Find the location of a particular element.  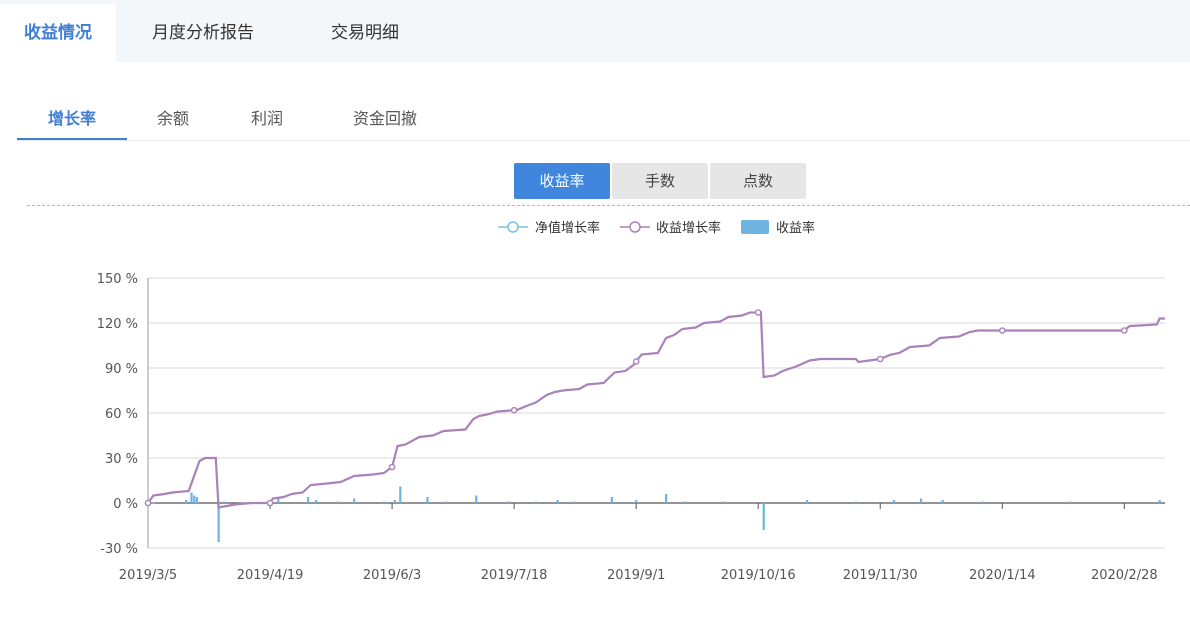

subtab-balance: 余额 is located at coordinates (173, 119).